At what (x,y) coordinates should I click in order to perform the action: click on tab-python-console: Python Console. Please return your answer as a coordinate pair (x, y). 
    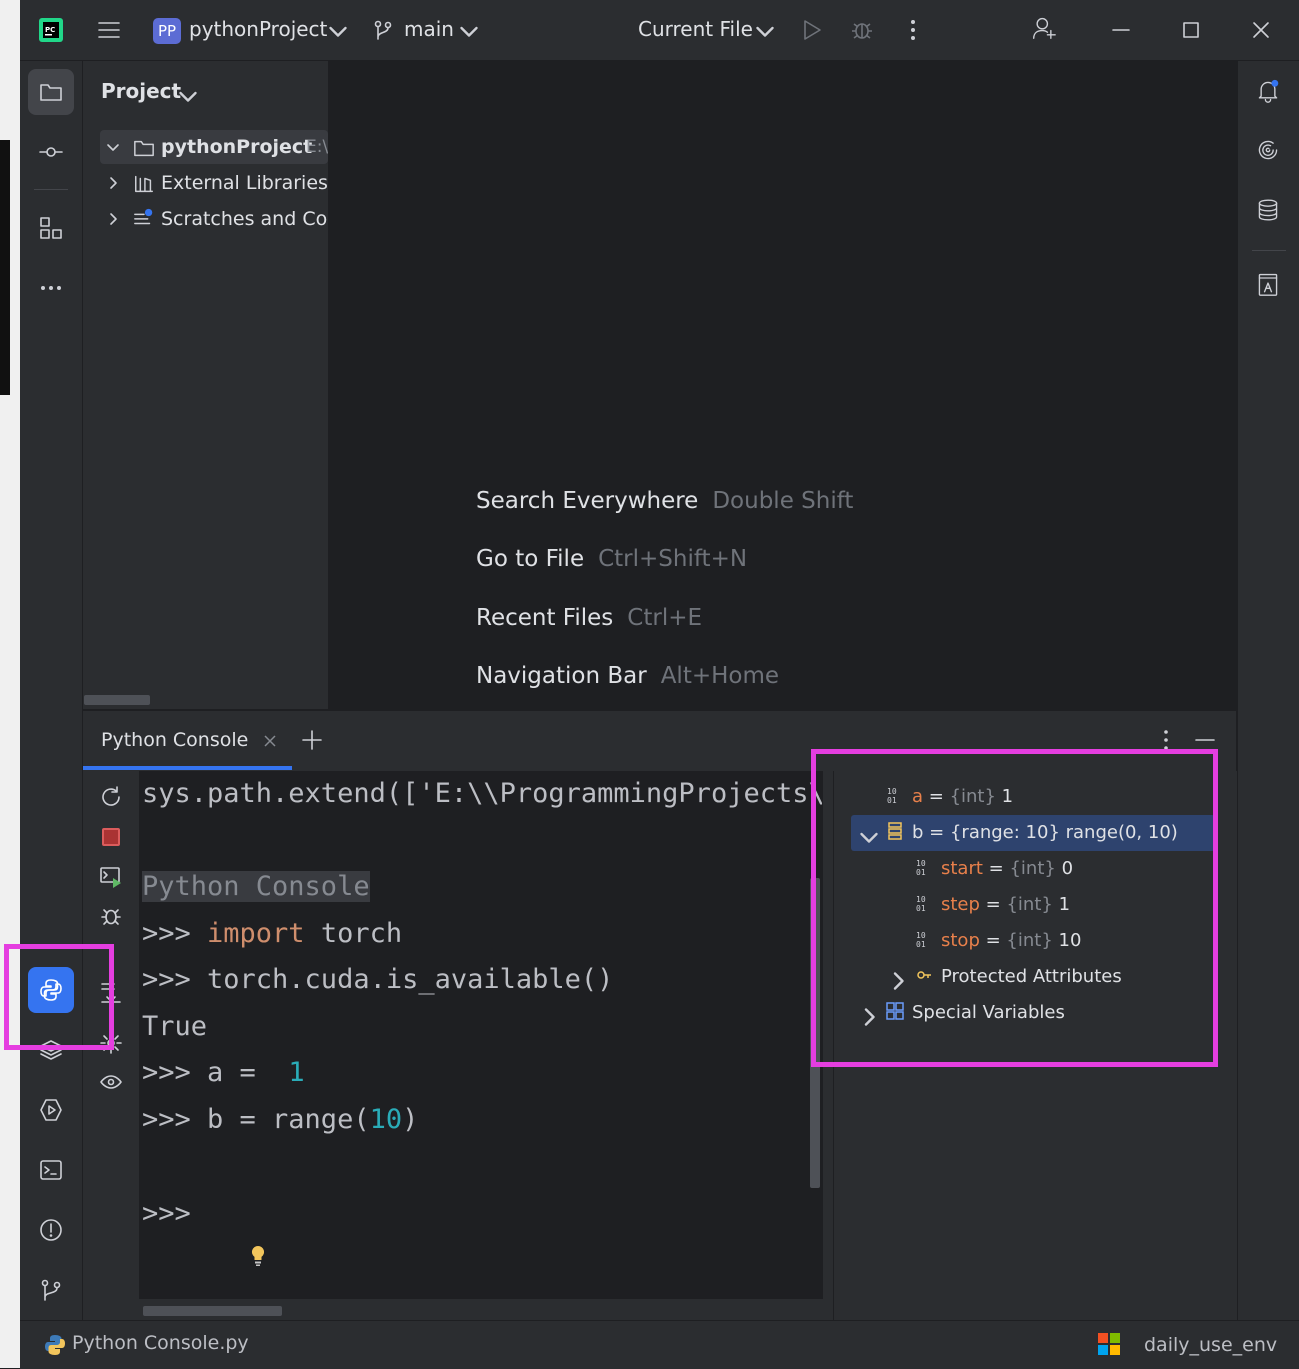
    Looking at the image, I should click on (187, 741).